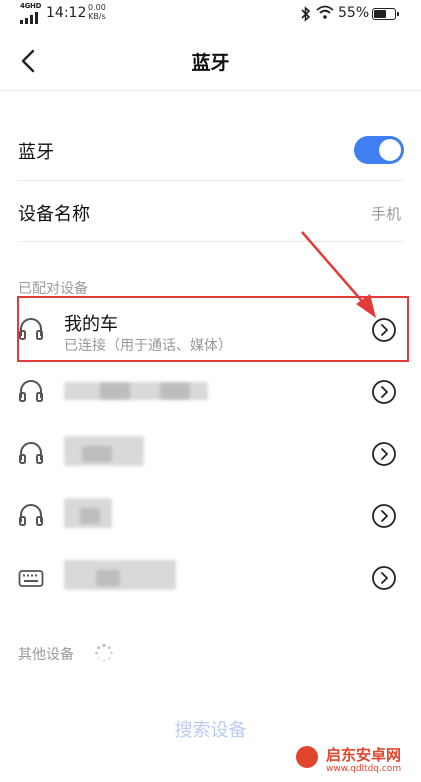  Describe the element at coordinates (210, 90) in the screenshot. I see `header-divider` at that location.